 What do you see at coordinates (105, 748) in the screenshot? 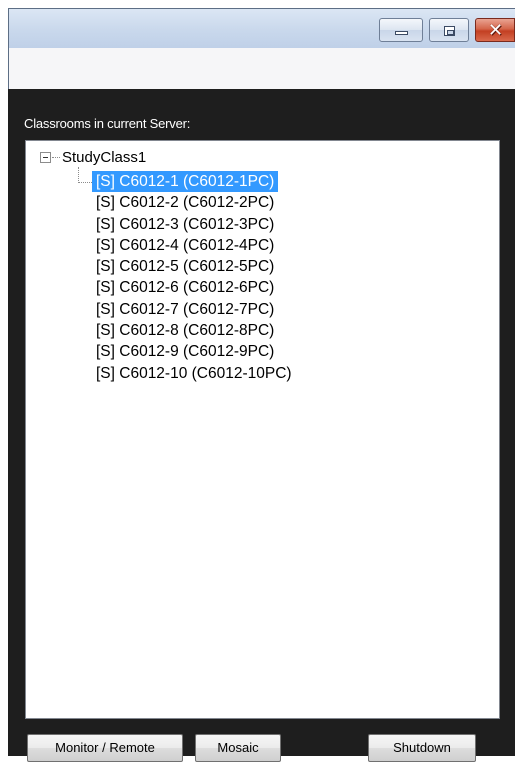
I see `monitor-remote-button: Monitor / Remote` at bounding box center [105, 748].